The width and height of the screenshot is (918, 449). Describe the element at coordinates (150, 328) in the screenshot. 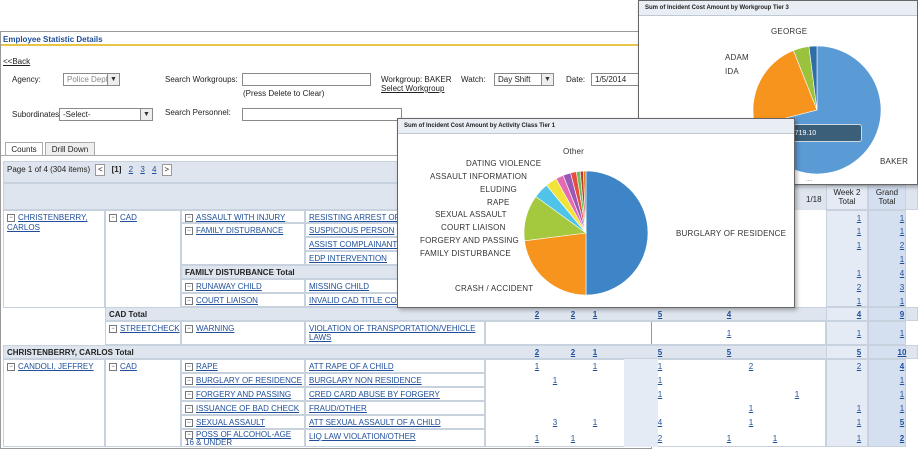

I see `source-link: STREETCHECK` at that location.